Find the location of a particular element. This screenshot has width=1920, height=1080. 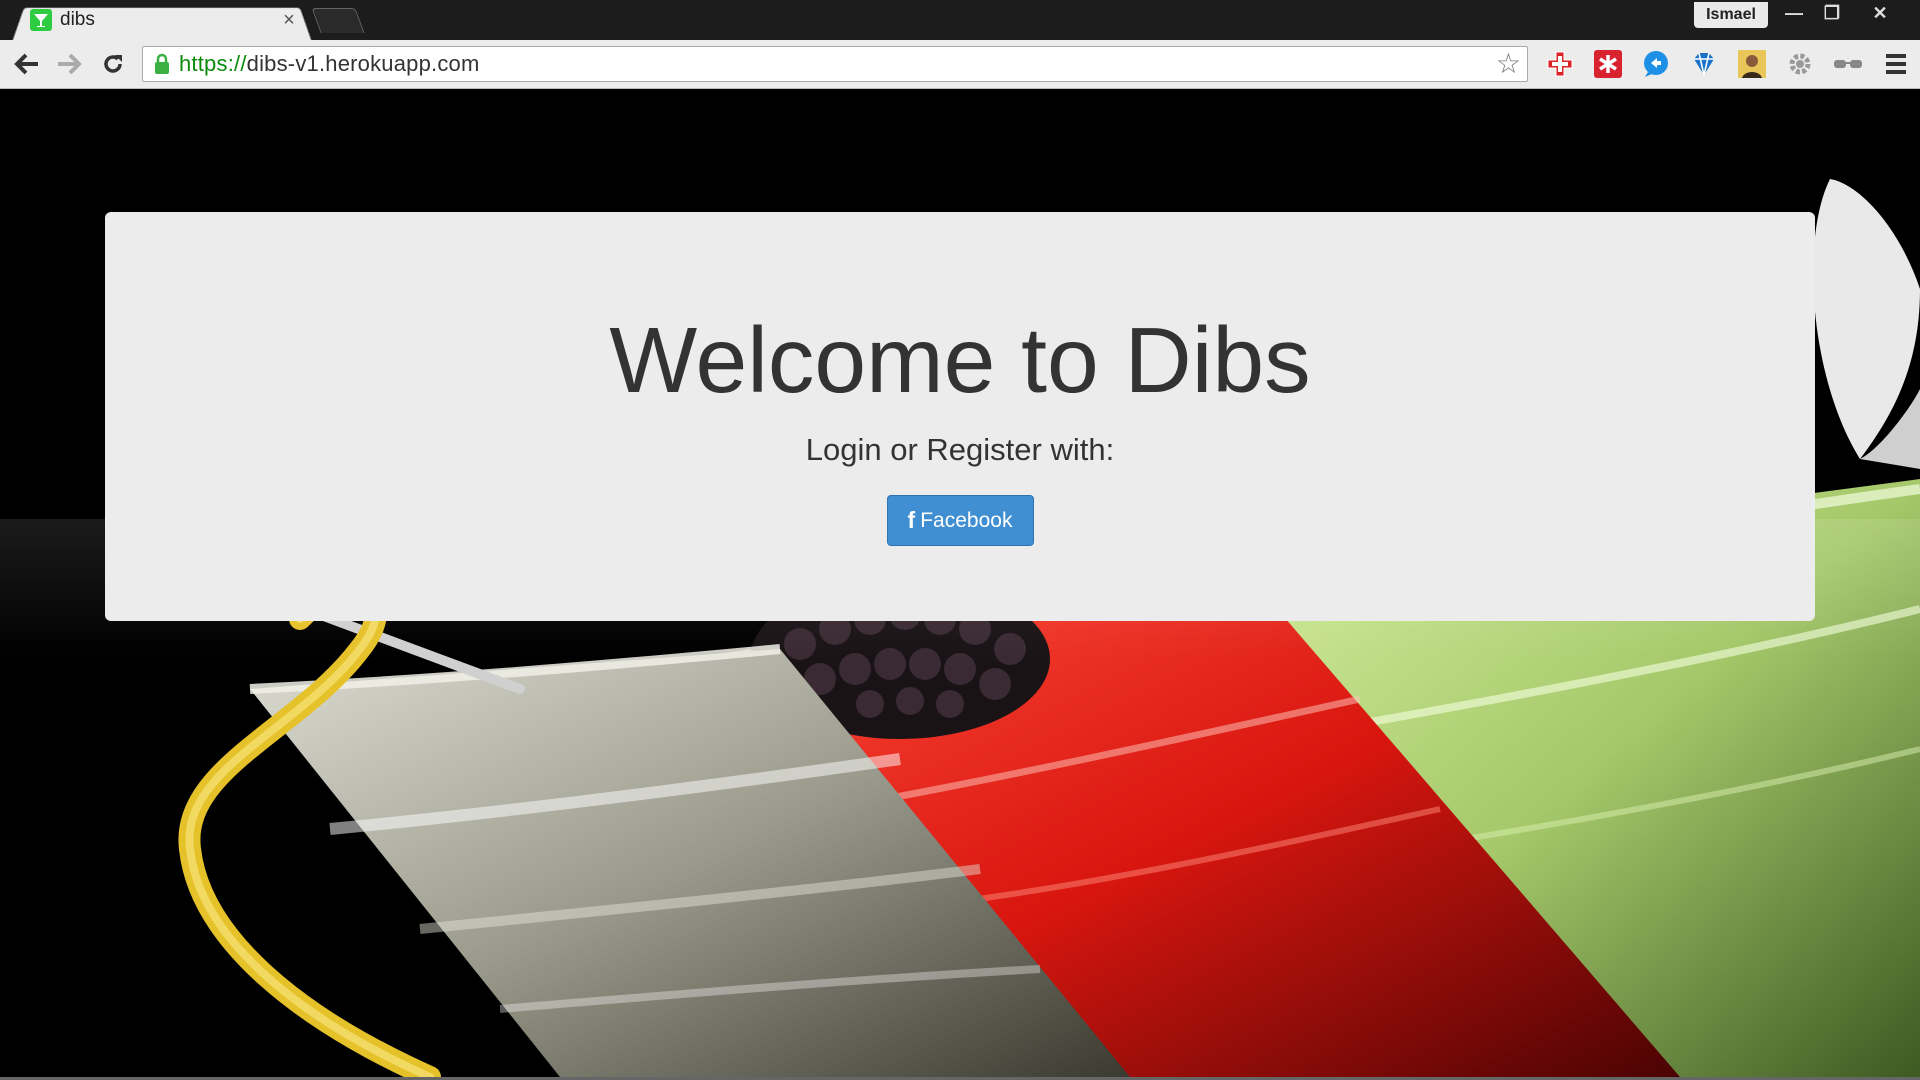

window-titlebar: dibs × Ismael — ❐ ✕ is located at coordinates (960, 20).